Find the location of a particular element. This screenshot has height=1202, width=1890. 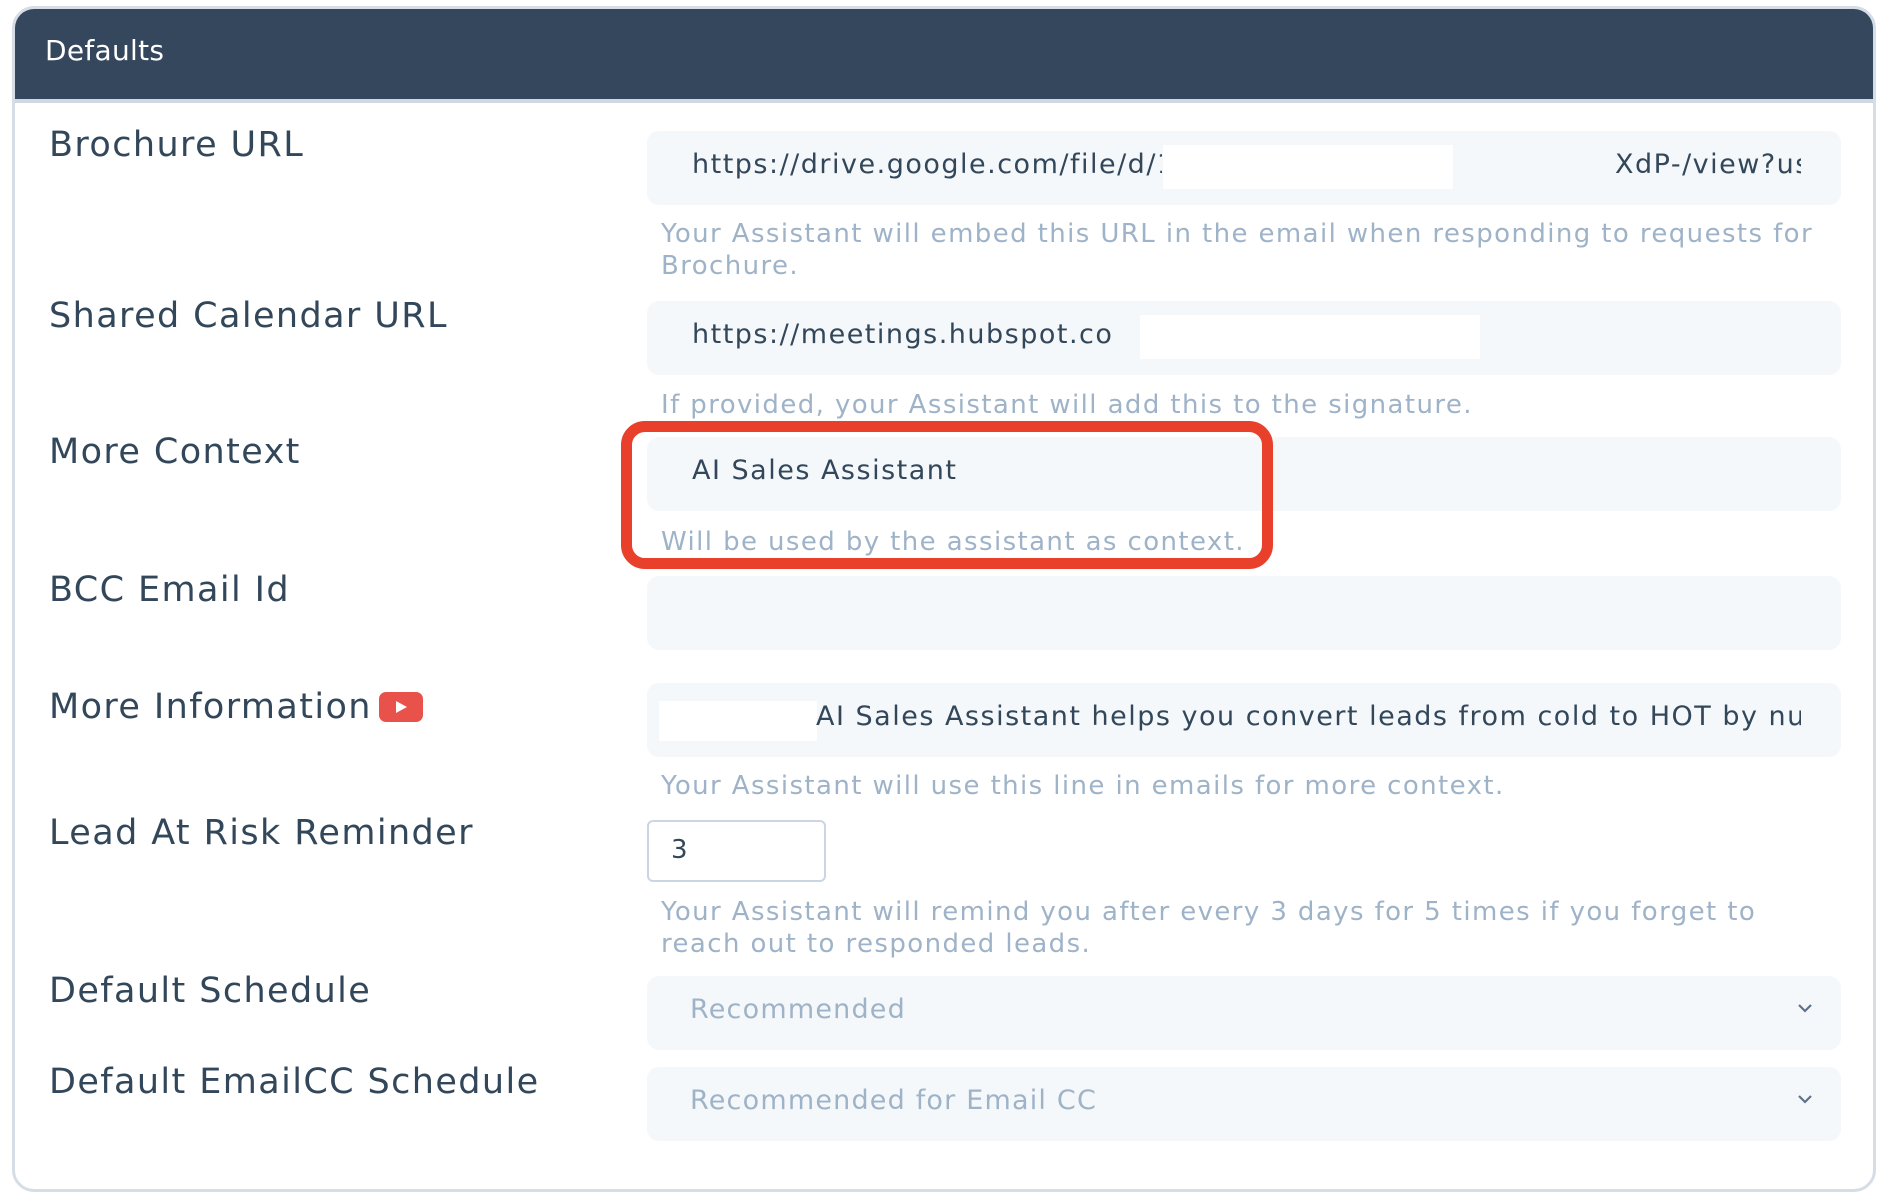

bcc-email-label: BCC Email Id is located at coordinates (169, 590).